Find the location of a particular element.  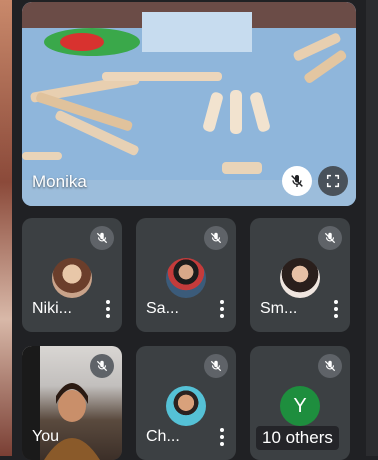

right-edge-strip is located at coordinates (372, 228).